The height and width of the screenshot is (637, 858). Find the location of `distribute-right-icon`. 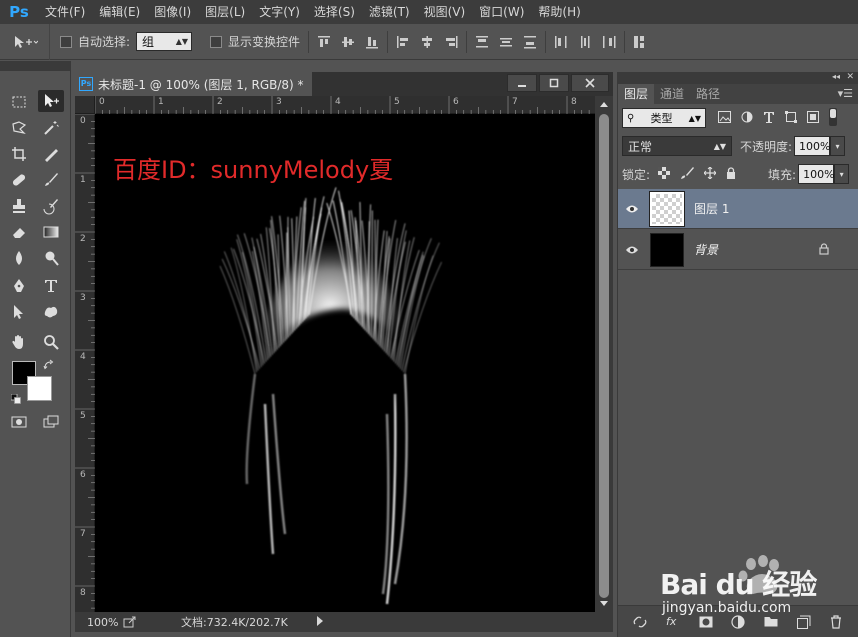

distribute-right-icon is located at coordinates (609, 42).